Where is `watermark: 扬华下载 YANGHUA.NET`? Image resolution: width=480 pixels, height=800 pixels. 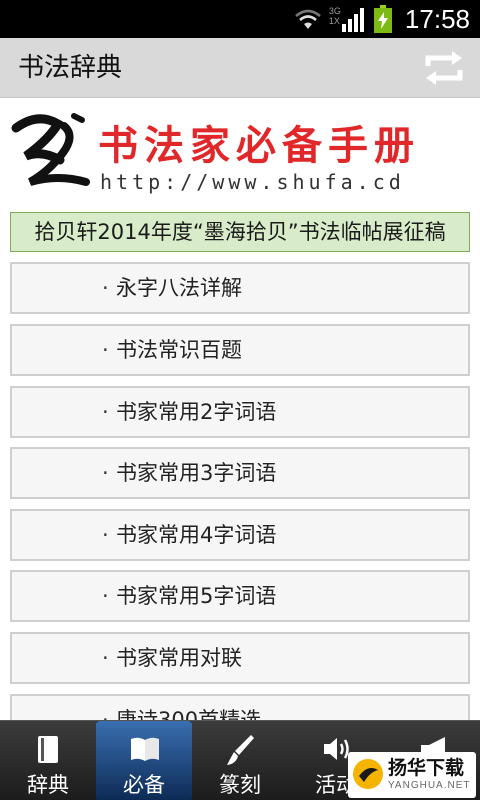 watermark: 扬华下载 YANGHUA.NET is located at coordinates (412, 775).